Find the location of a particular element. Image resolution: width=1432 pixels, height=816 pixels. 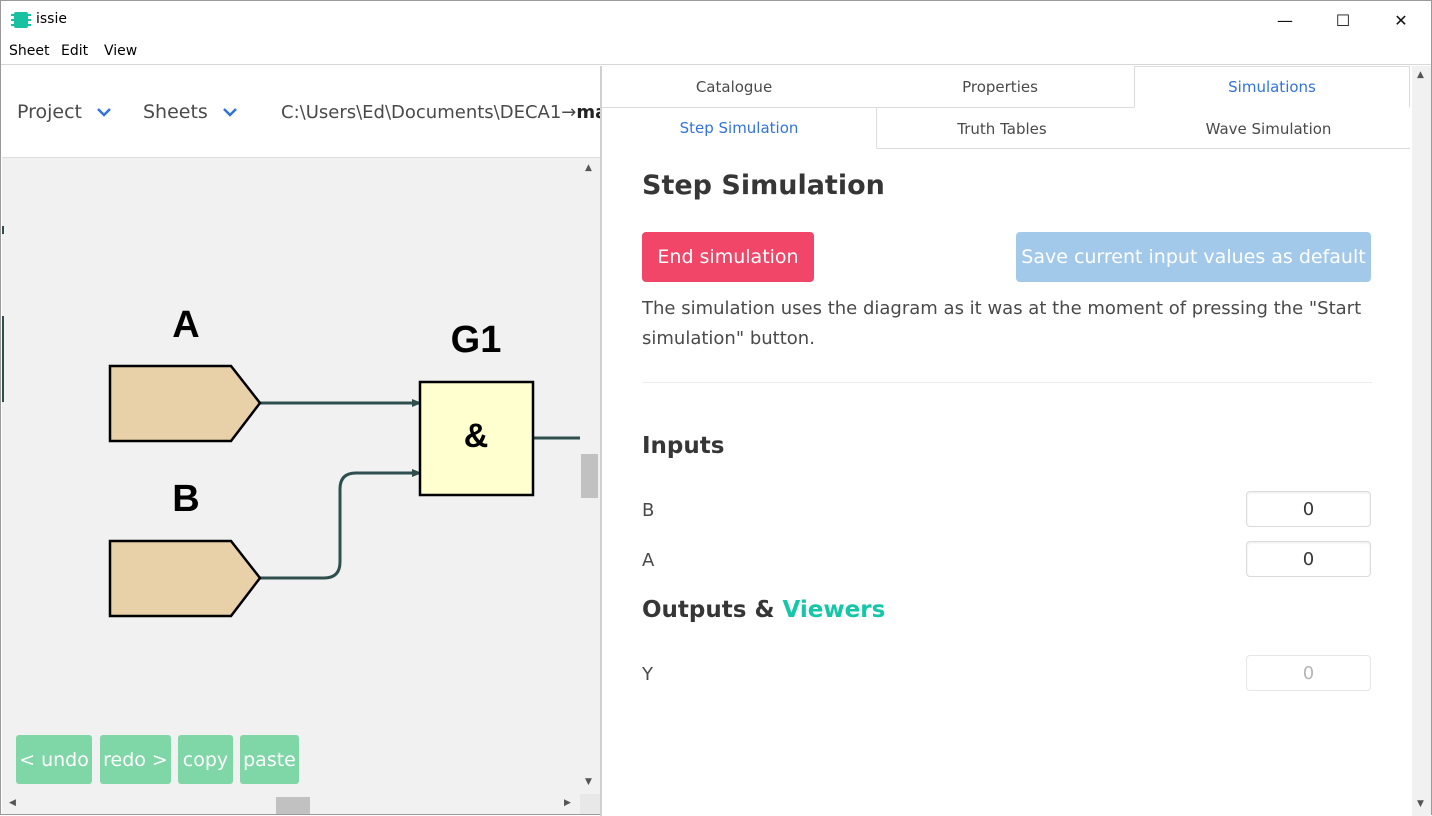

inputs-heading: Inputs is located at coordinates (683, 446).